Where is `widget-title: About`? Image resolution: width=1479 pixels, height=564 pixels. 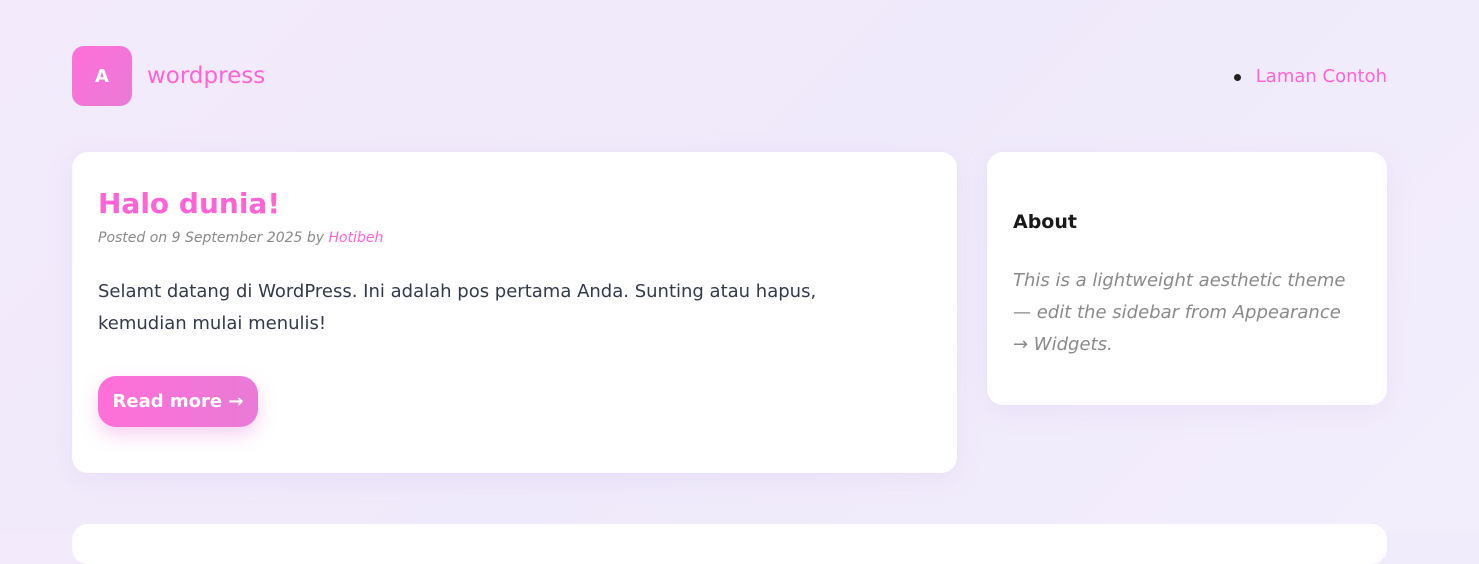
widget-title: About is located at coordinates (1045, 222).